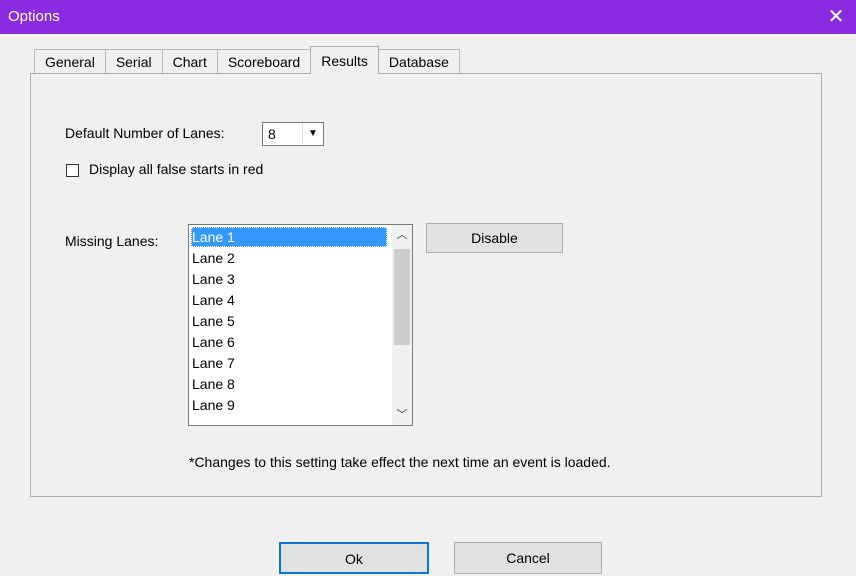  I want to click on missing-lanes-label: Missing Lanes:, so click(112, 241).